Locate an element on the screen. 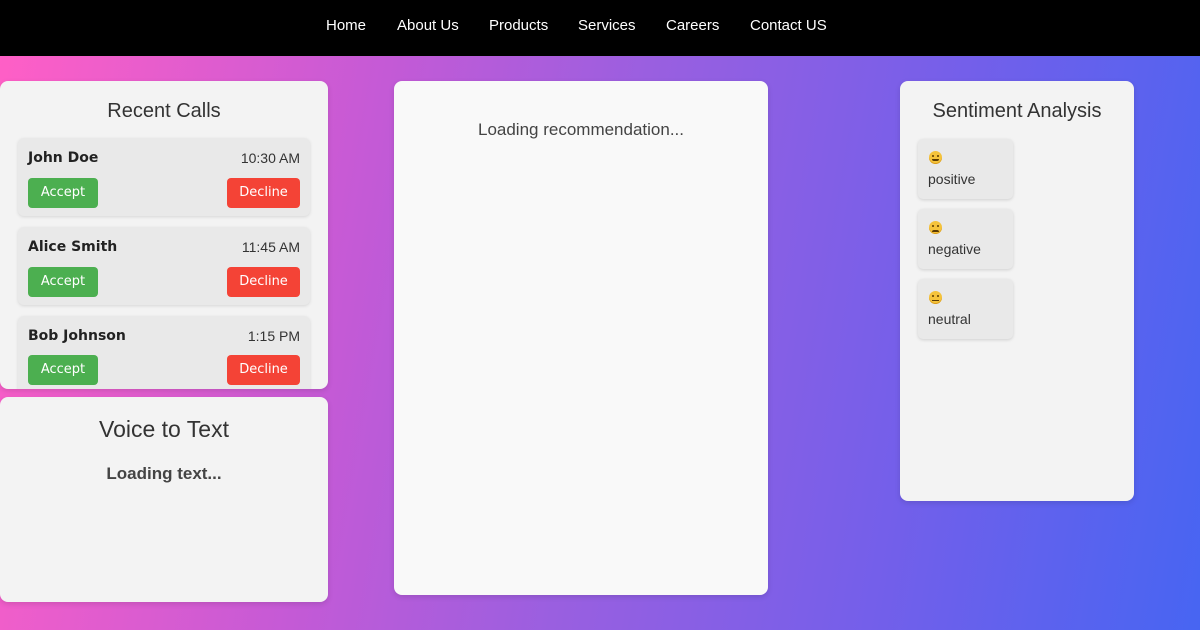 The height and width of the screenshot is (630, 1200). frowning-face-icon is located at coordinates (935, 227).